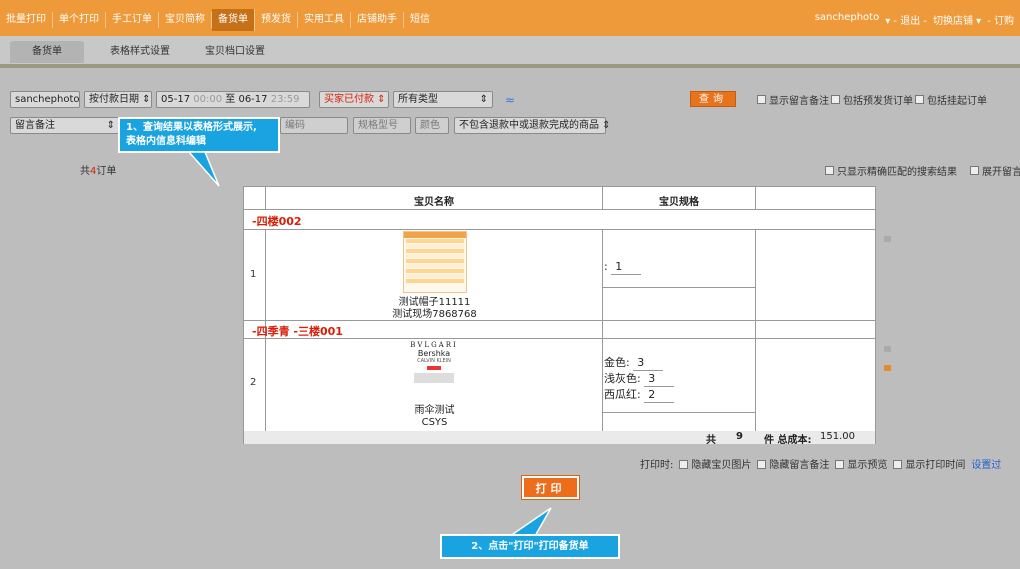 This screenshot has width=1020, height=569. What do you see at coordinates (185, 20) in the screenshot?
I see `nav-item-alias: 宝贝简称` at bounding box center [185, 20].